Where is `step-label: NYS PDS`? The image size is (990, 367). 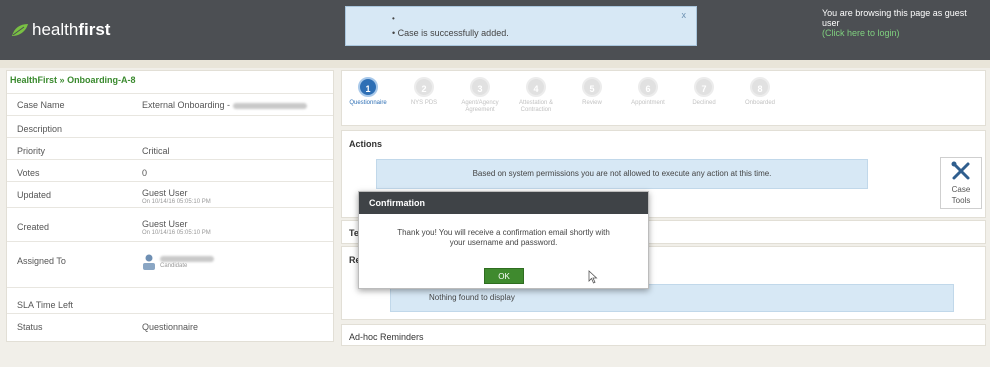 step-label: NYS PDS is located at coordinates (424, 103).